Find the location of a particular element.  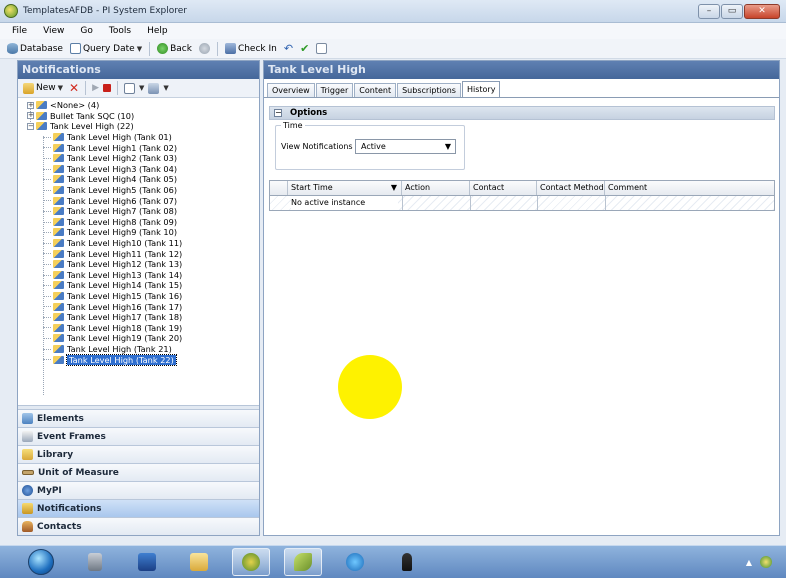

column-header-comment: Comment is located at coordinates (689, 188).